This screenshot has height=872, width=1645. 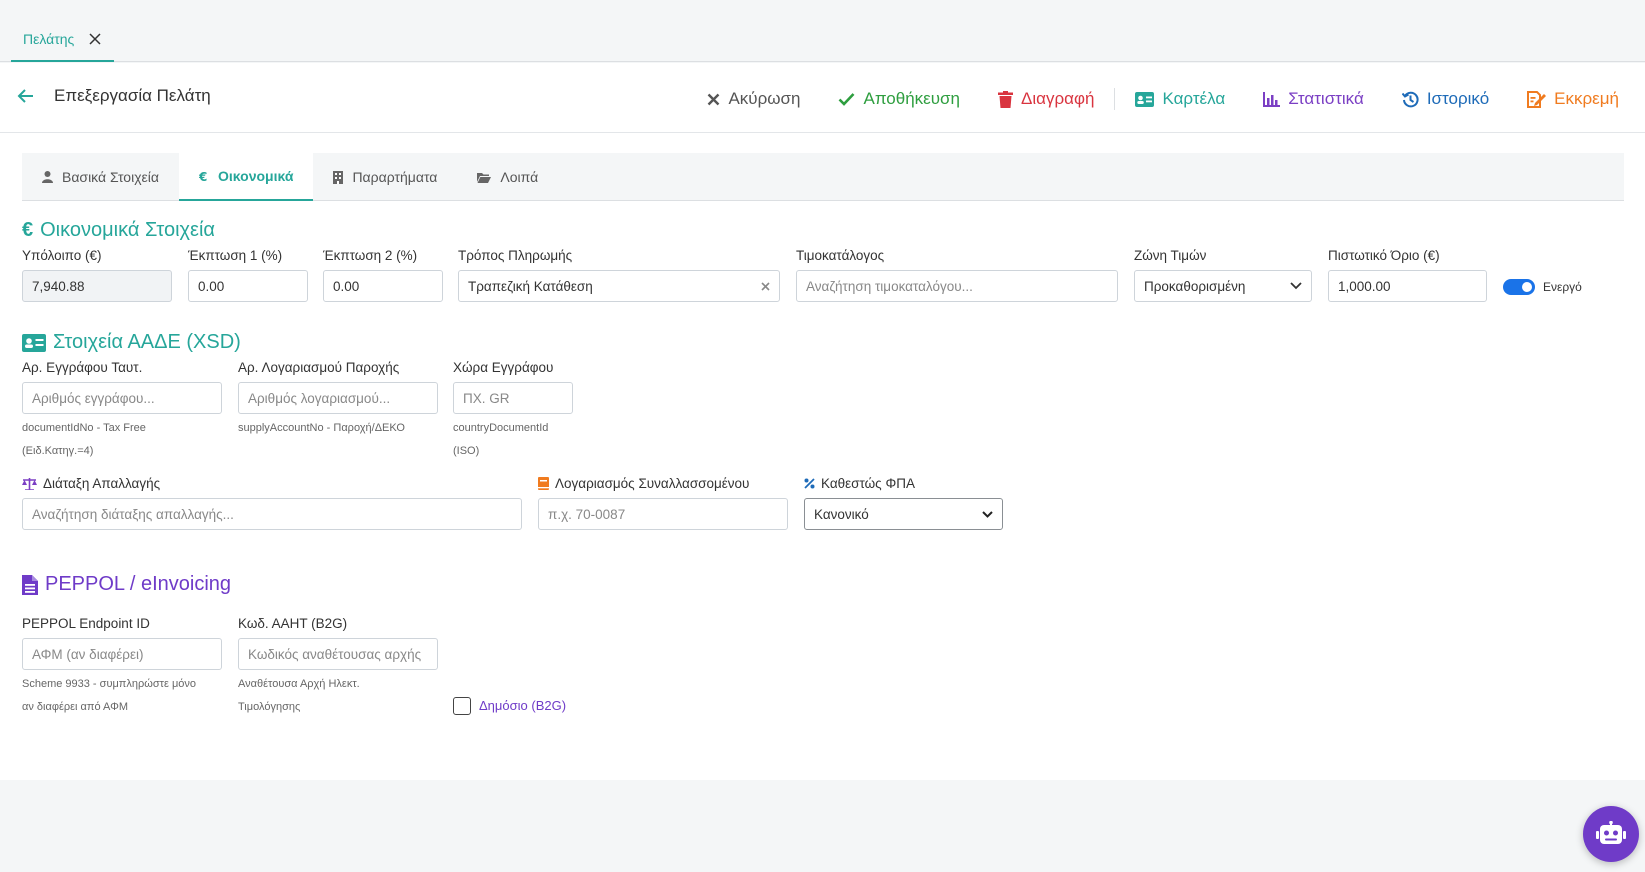 What do you see at coordinates (1272, 99) in the screenshot?
I see `bar-chart-icon` at bounding box center [1272, 99].